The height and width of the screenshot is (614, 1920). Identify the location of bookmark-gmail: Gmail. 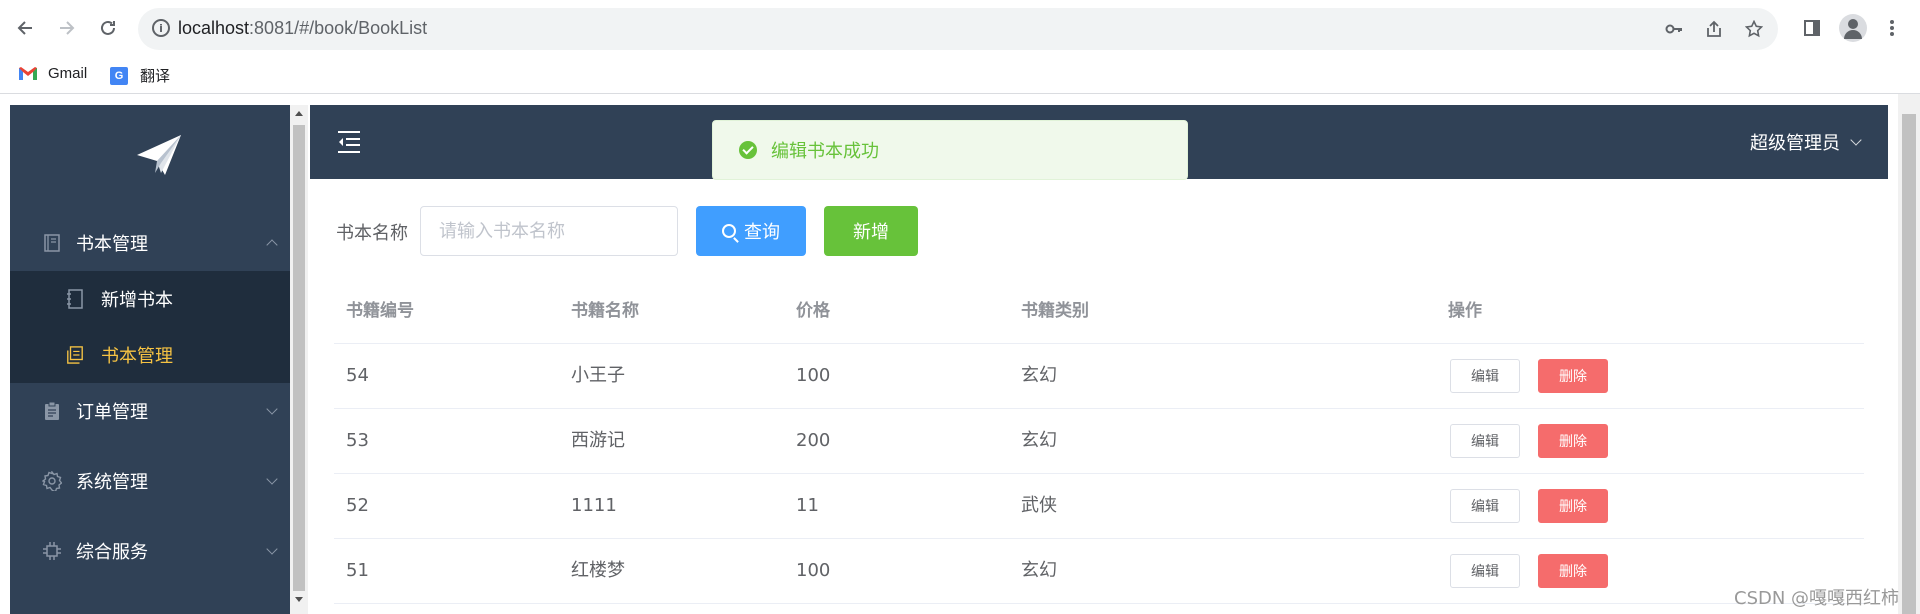
(52, 73).